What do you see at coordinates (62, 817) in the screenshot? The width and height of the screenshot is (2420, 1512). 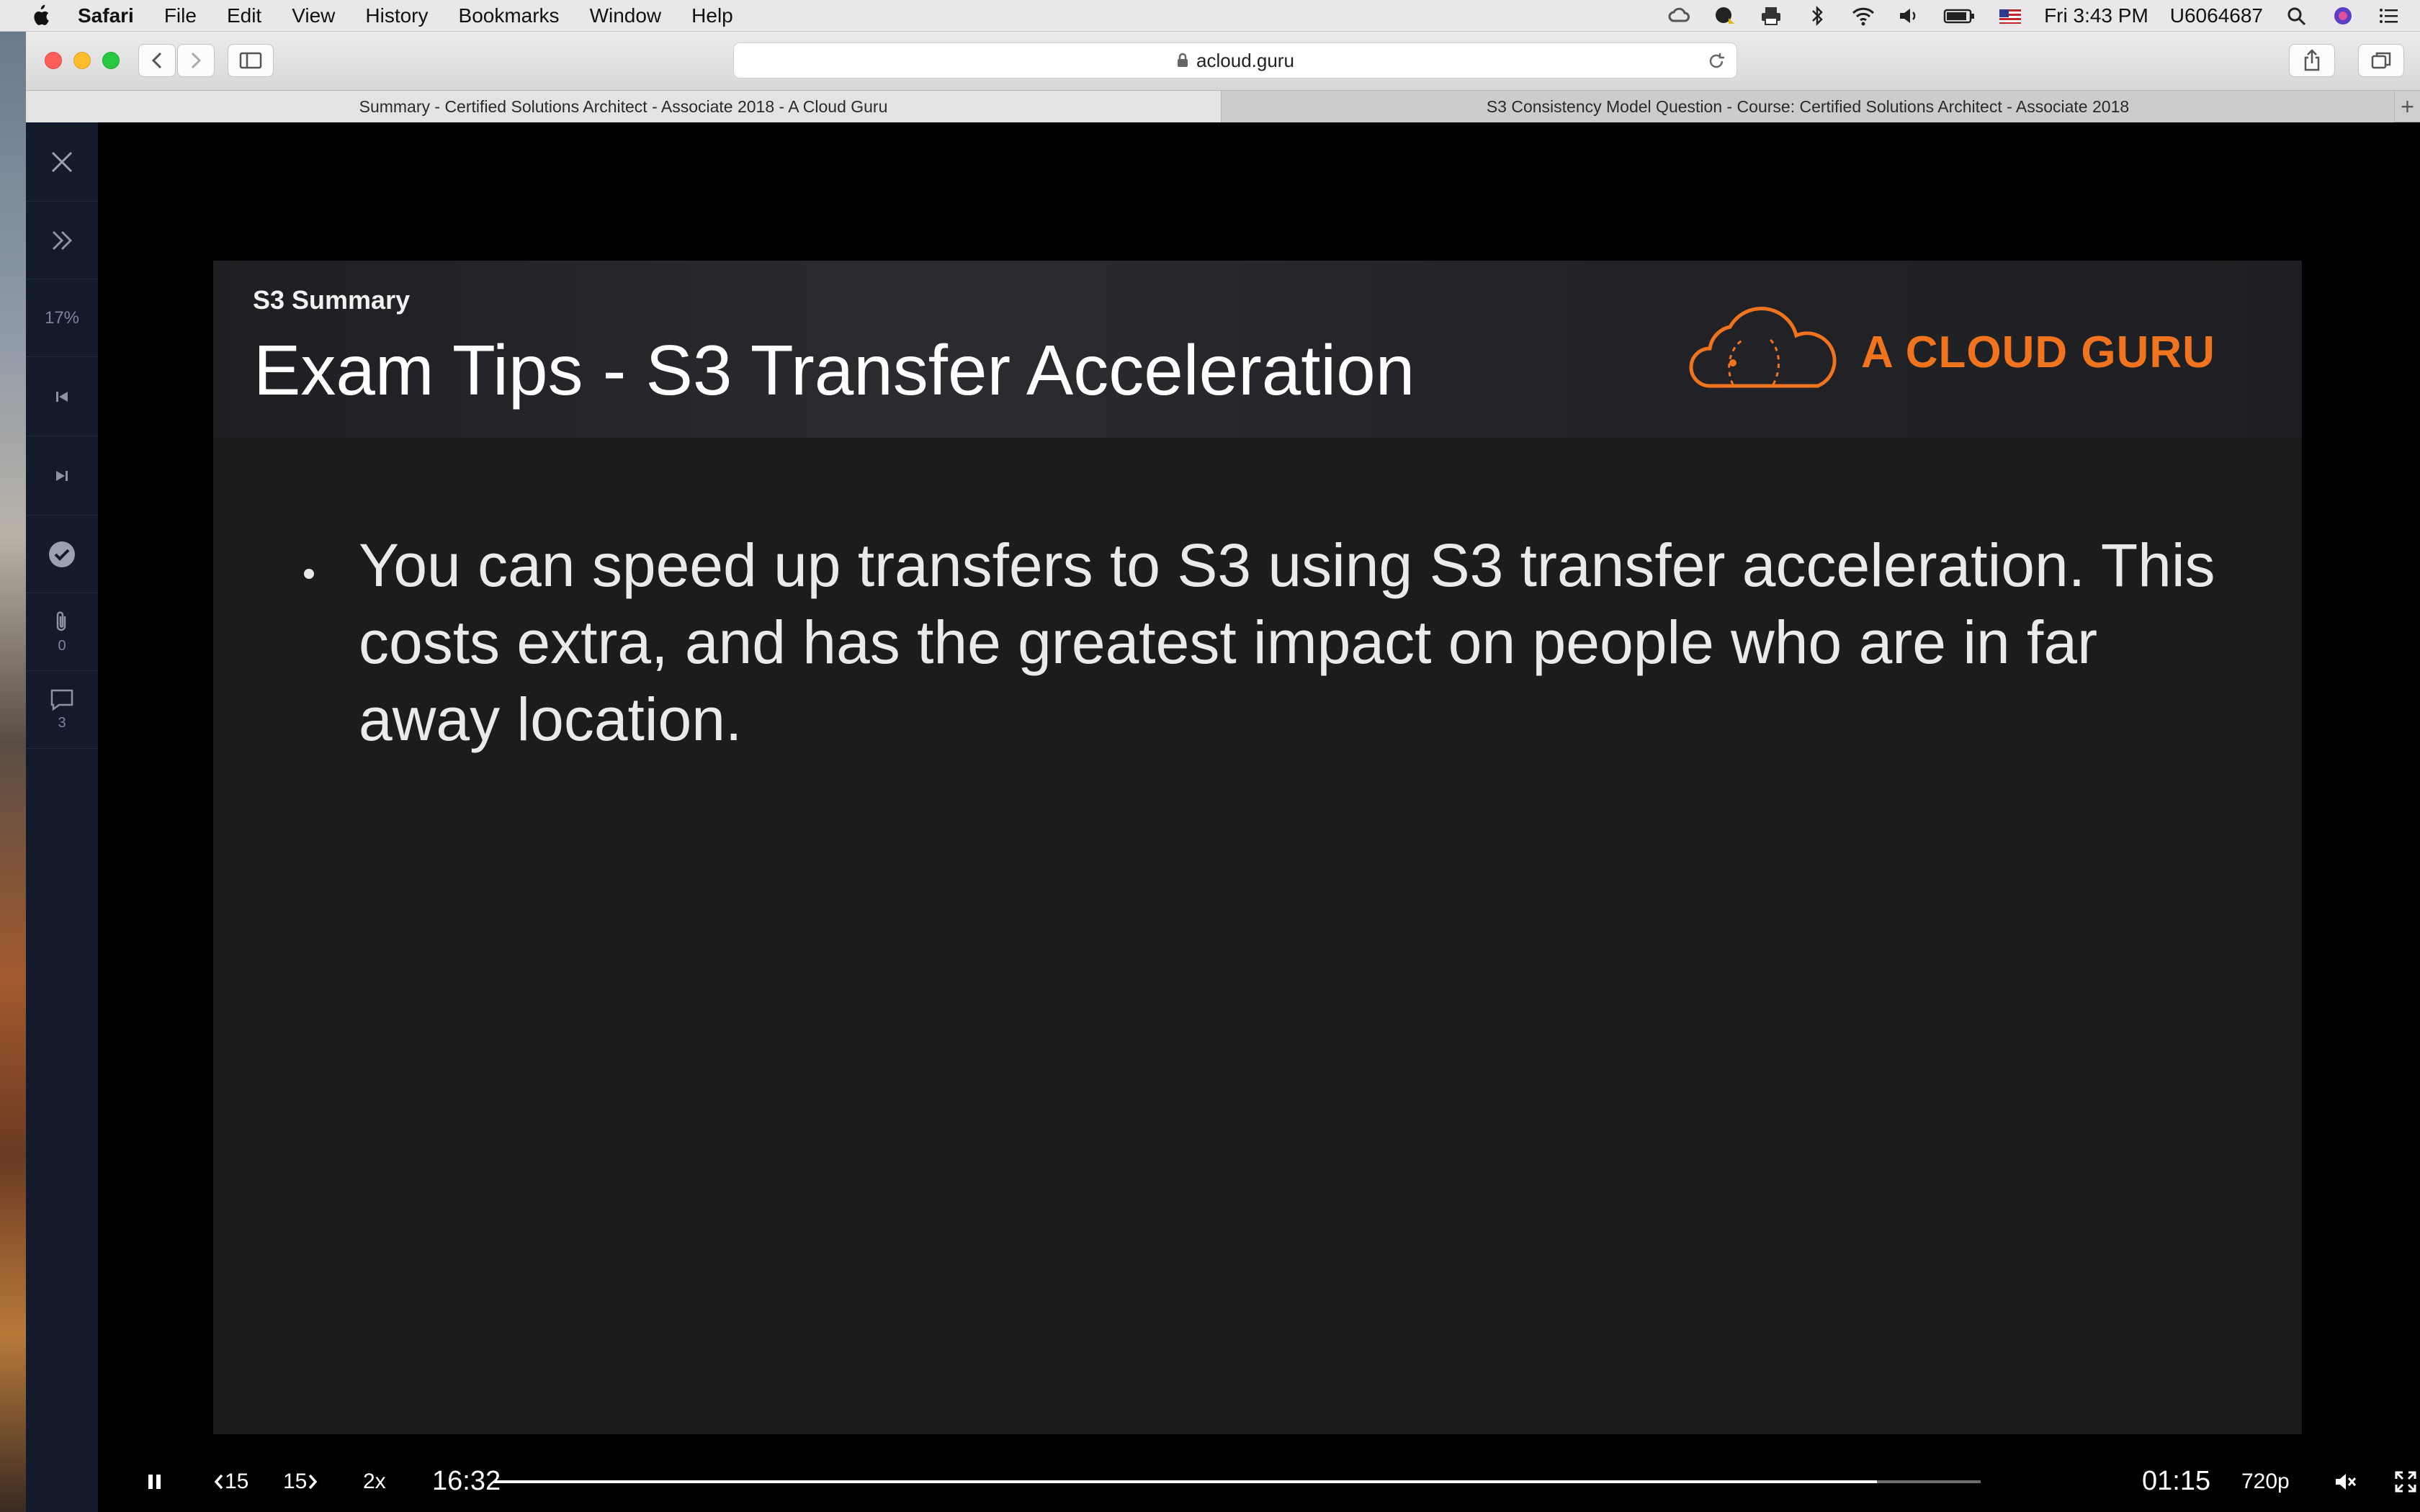 I see `lesson-sidebar: 17% 0 3` at bounding box center [62, 817].